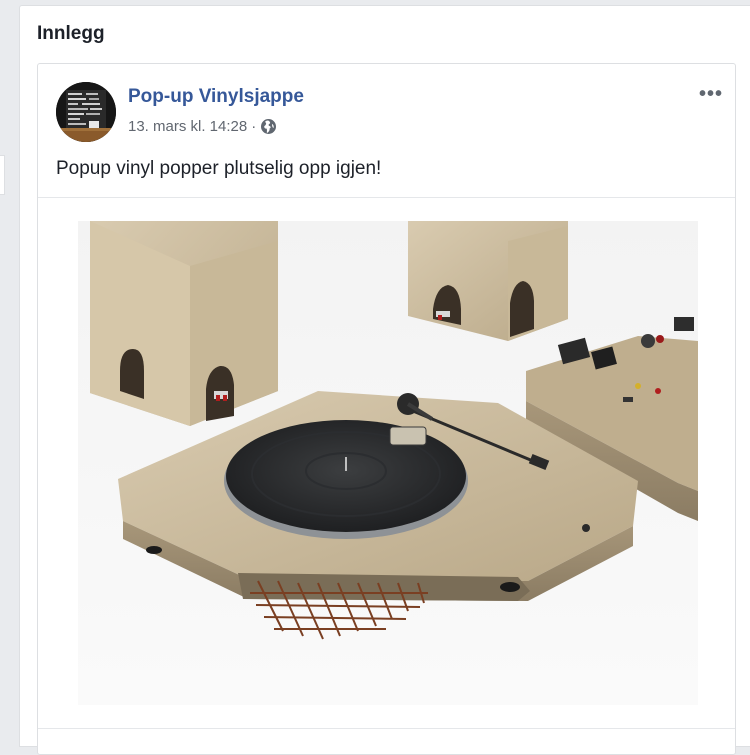 Image resolution: width=750 pixels, height=755 pixels. I want to click on divider, so click(386, 197).